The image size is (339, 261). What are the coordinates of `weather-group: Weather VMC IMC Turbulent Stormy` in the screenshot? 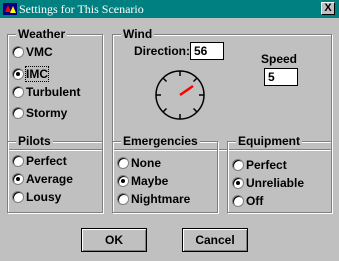 It's located at (55, 88).